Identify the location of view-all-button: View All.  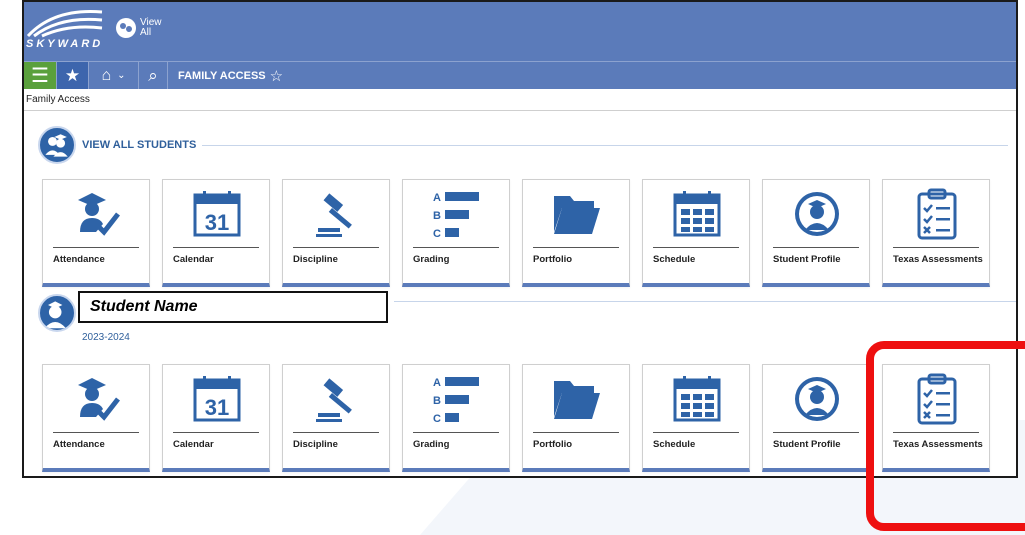
(142, 27).